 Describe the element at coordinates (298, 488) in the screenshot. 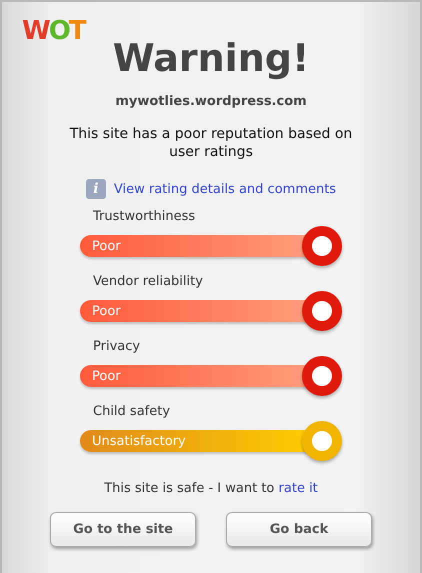

I see `rate-it-link: rate it` at that location.